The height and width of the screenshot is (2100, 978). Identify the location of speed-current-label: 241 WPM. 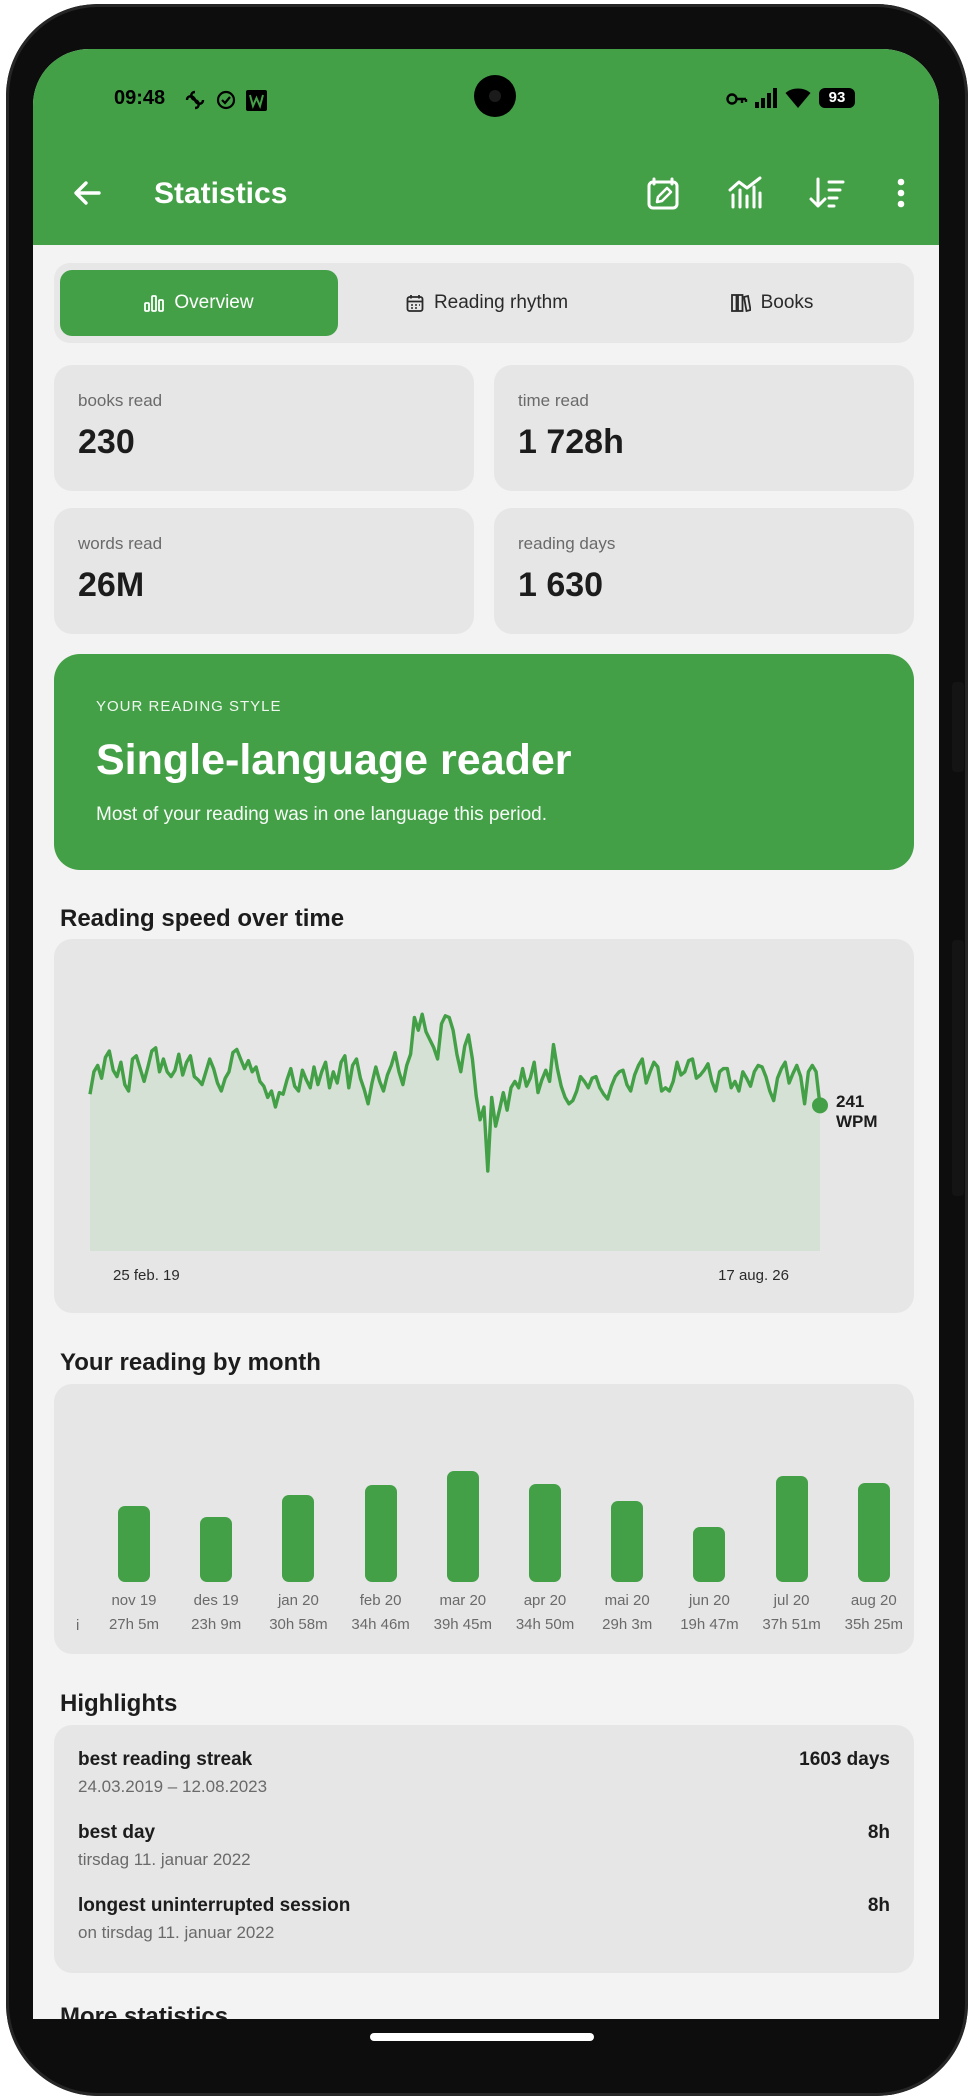
(857, 1112).